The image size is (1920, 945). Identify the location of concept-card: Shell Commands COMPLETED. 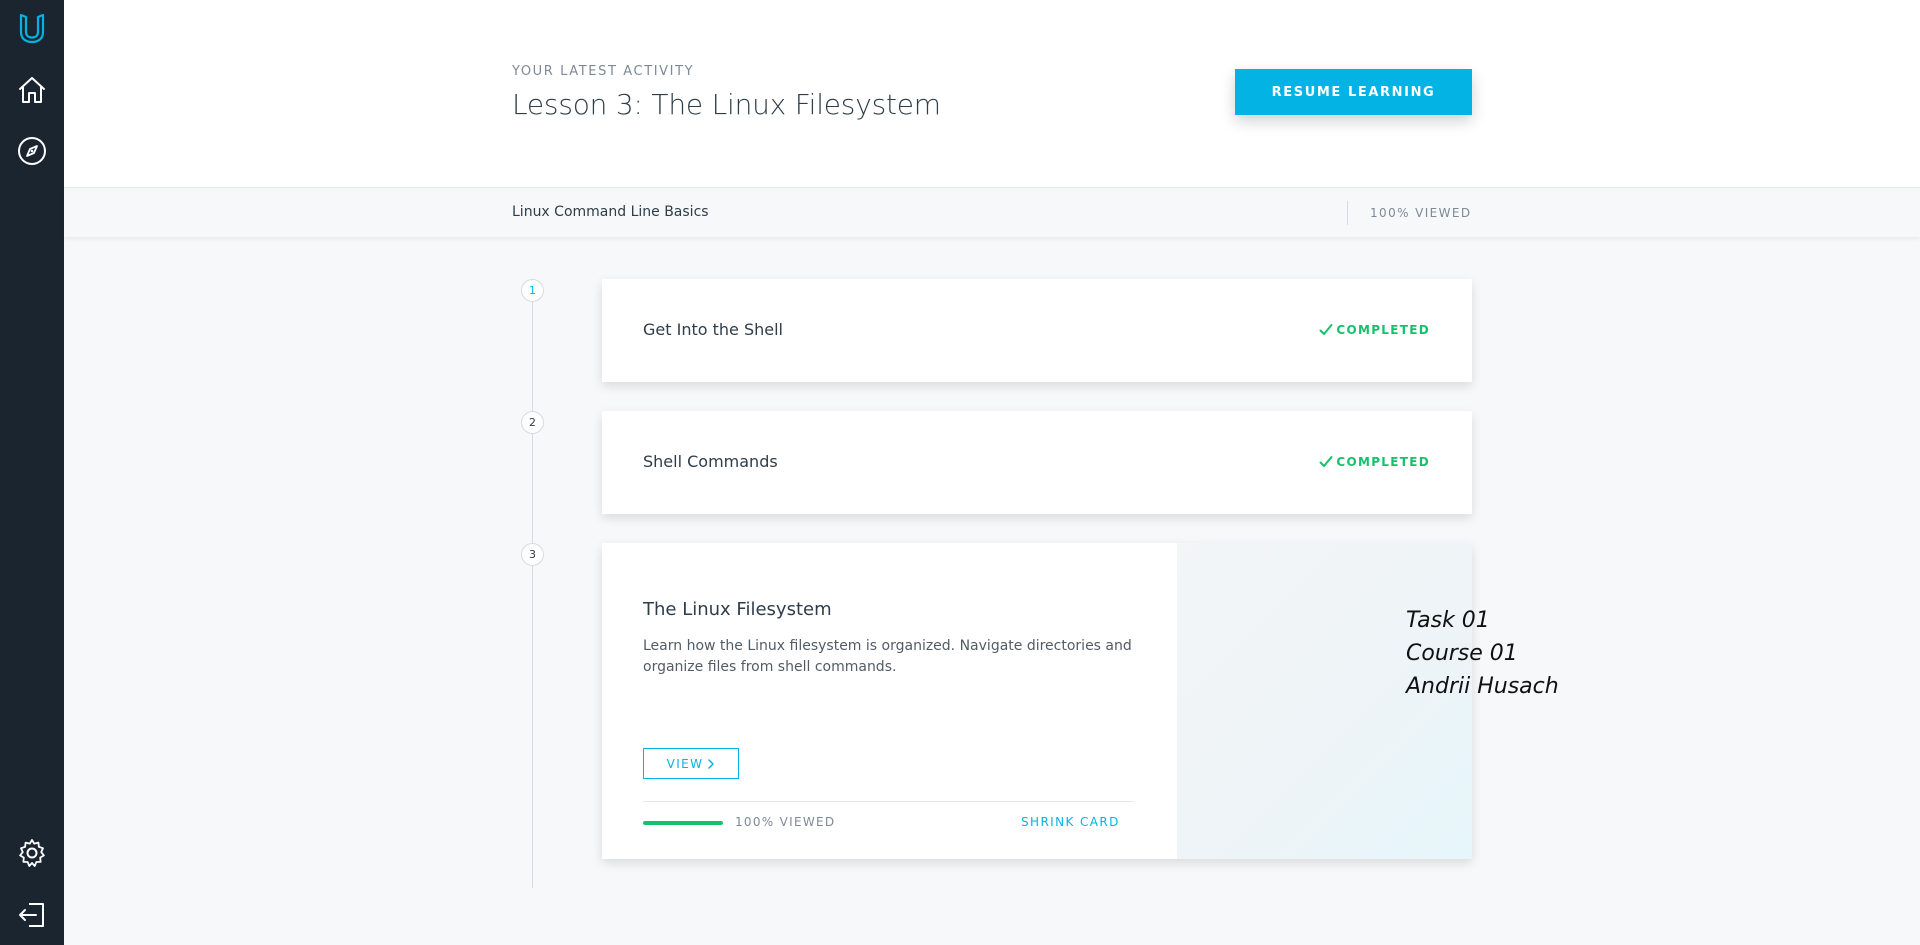
(1037, 462).